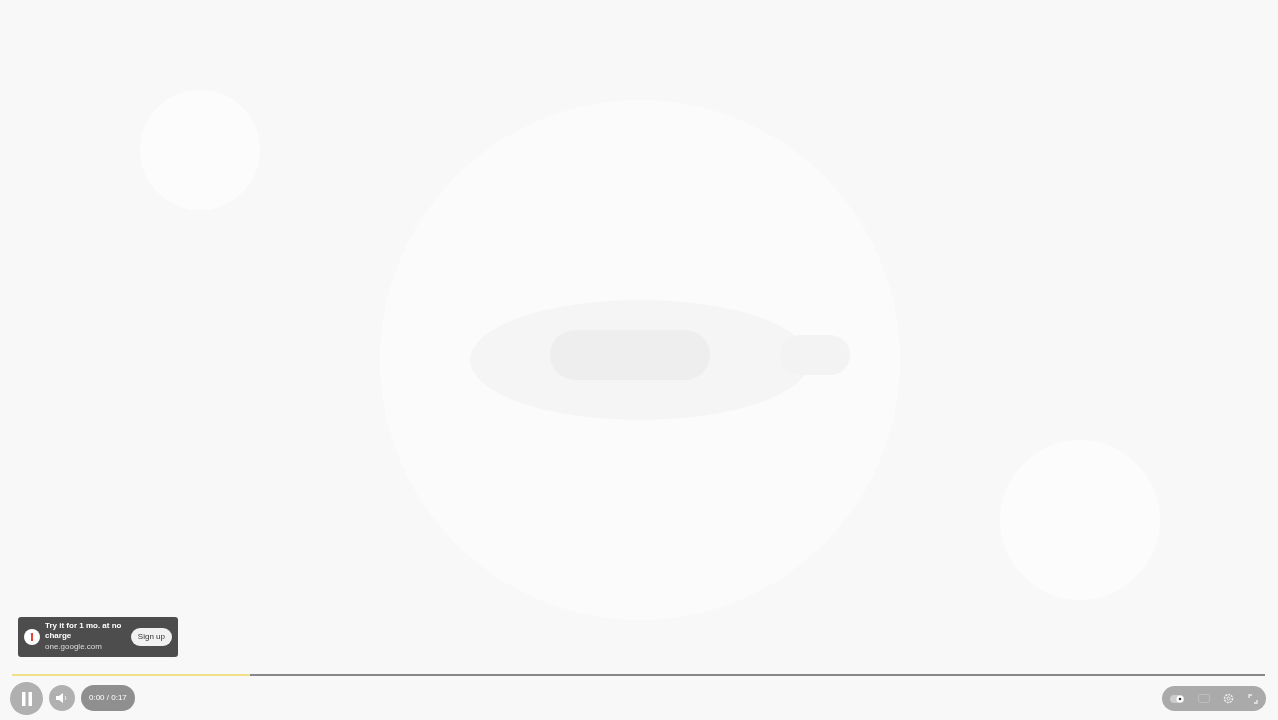  What do you see at coordinates (32, 637) in the screenshot?
I see `logo-icon` at bounding box center [32, 637].